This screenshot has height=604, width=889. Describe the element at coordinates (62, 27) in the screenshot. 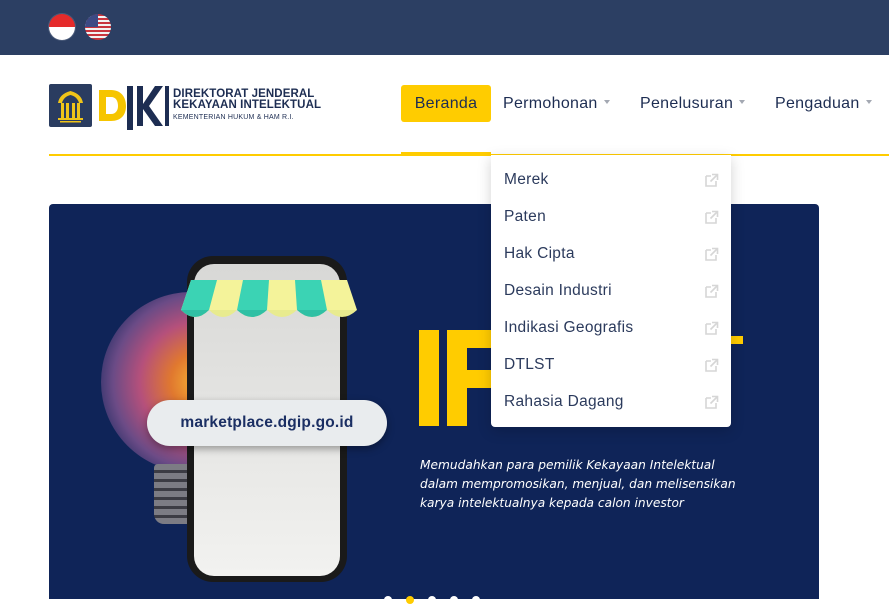

I see `indonesia-flag-icon` at that location.